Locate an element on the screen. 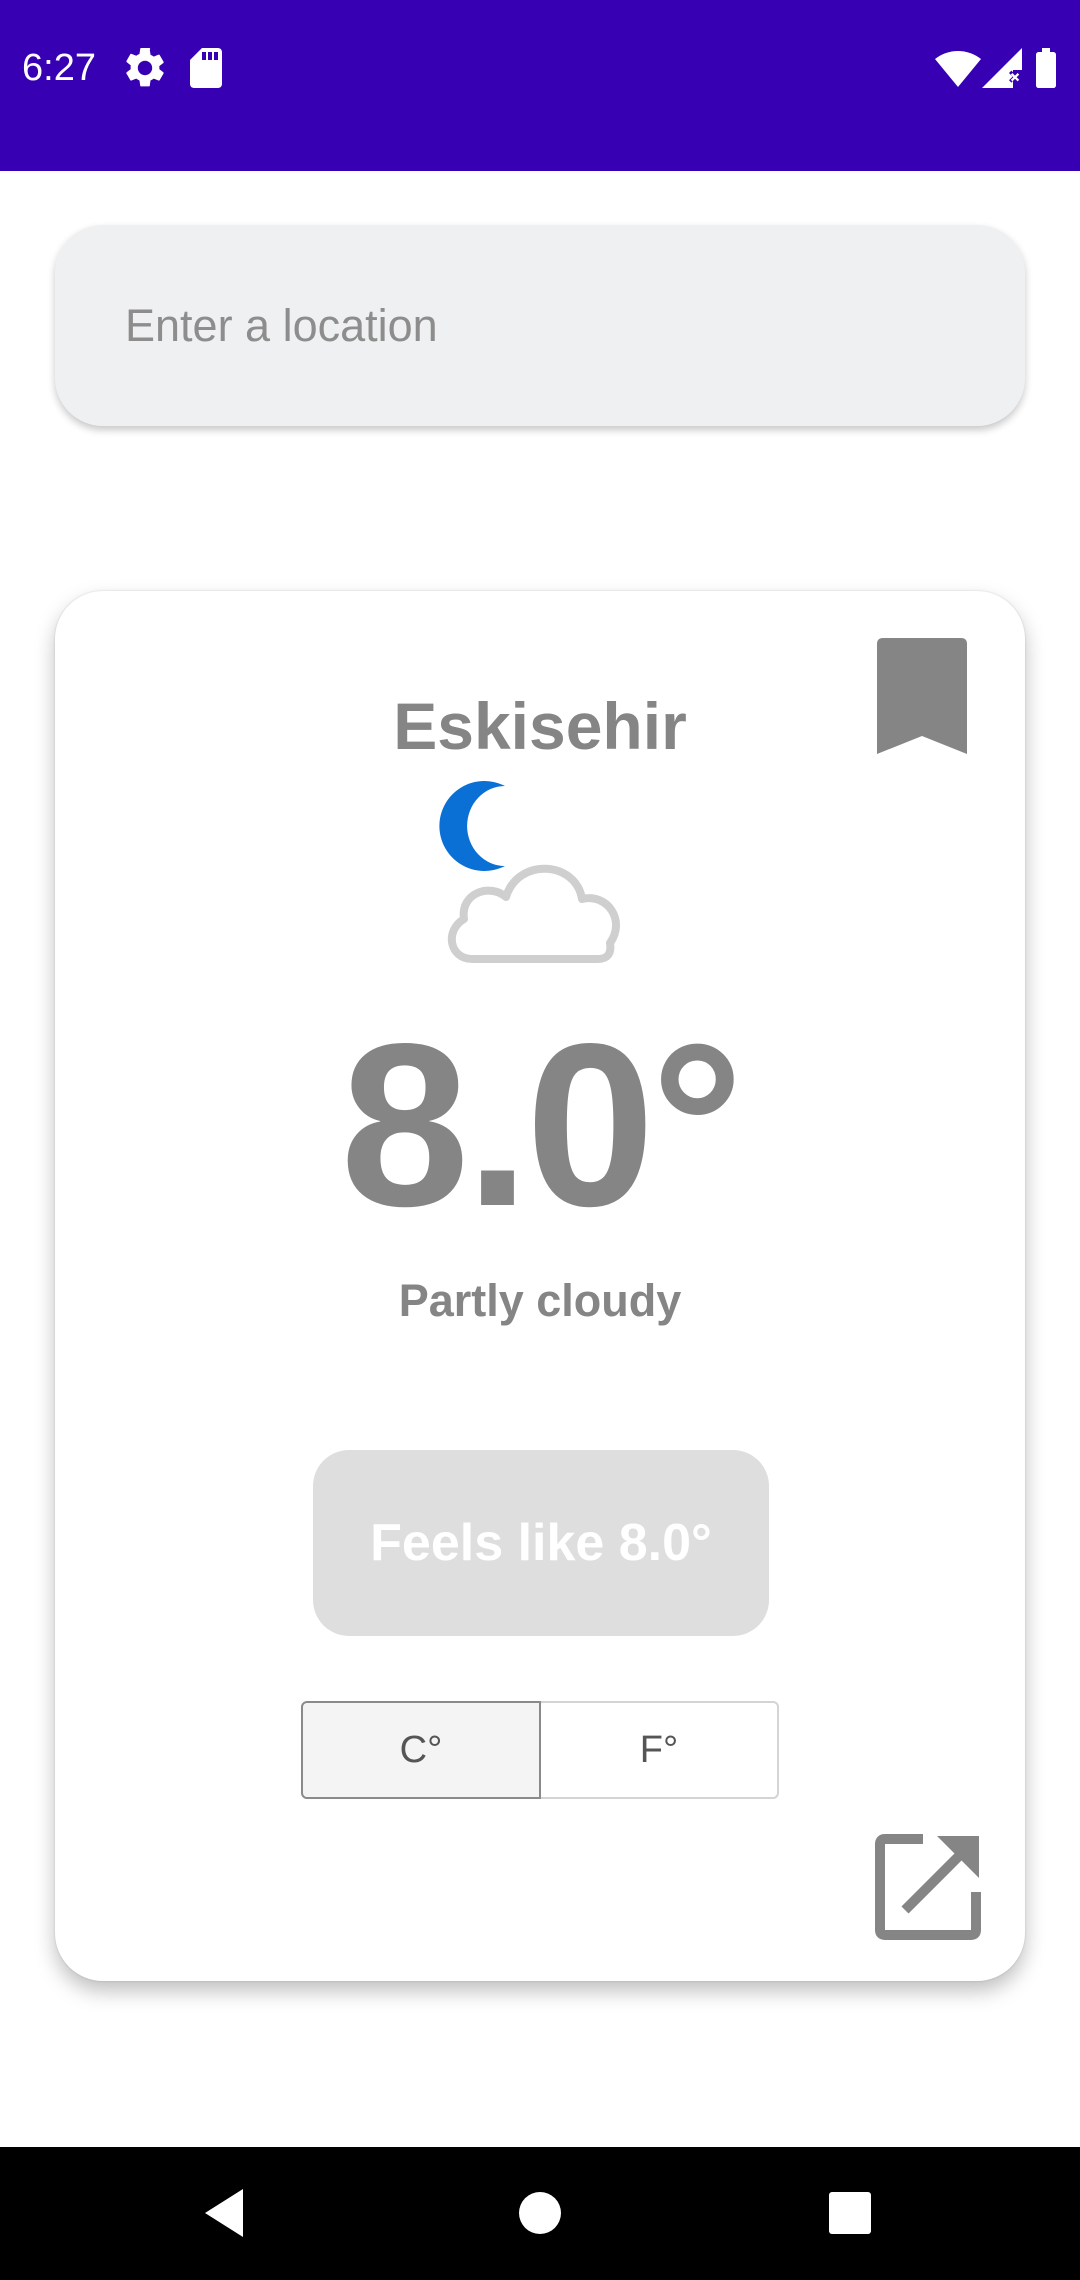  signal-icon is located at coordinates (1002, 68).